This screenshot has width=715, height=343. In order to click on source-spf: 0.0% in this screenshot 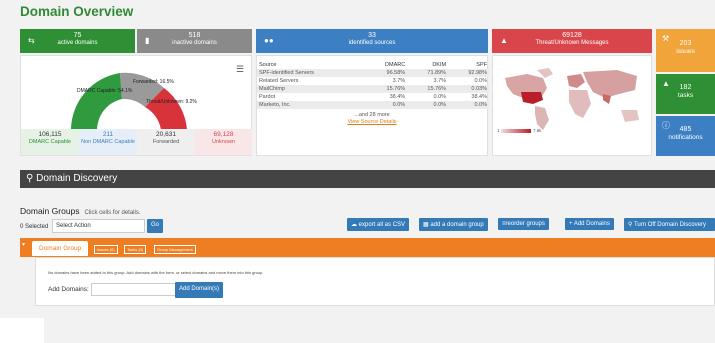, I will do `click(468, 105)`.